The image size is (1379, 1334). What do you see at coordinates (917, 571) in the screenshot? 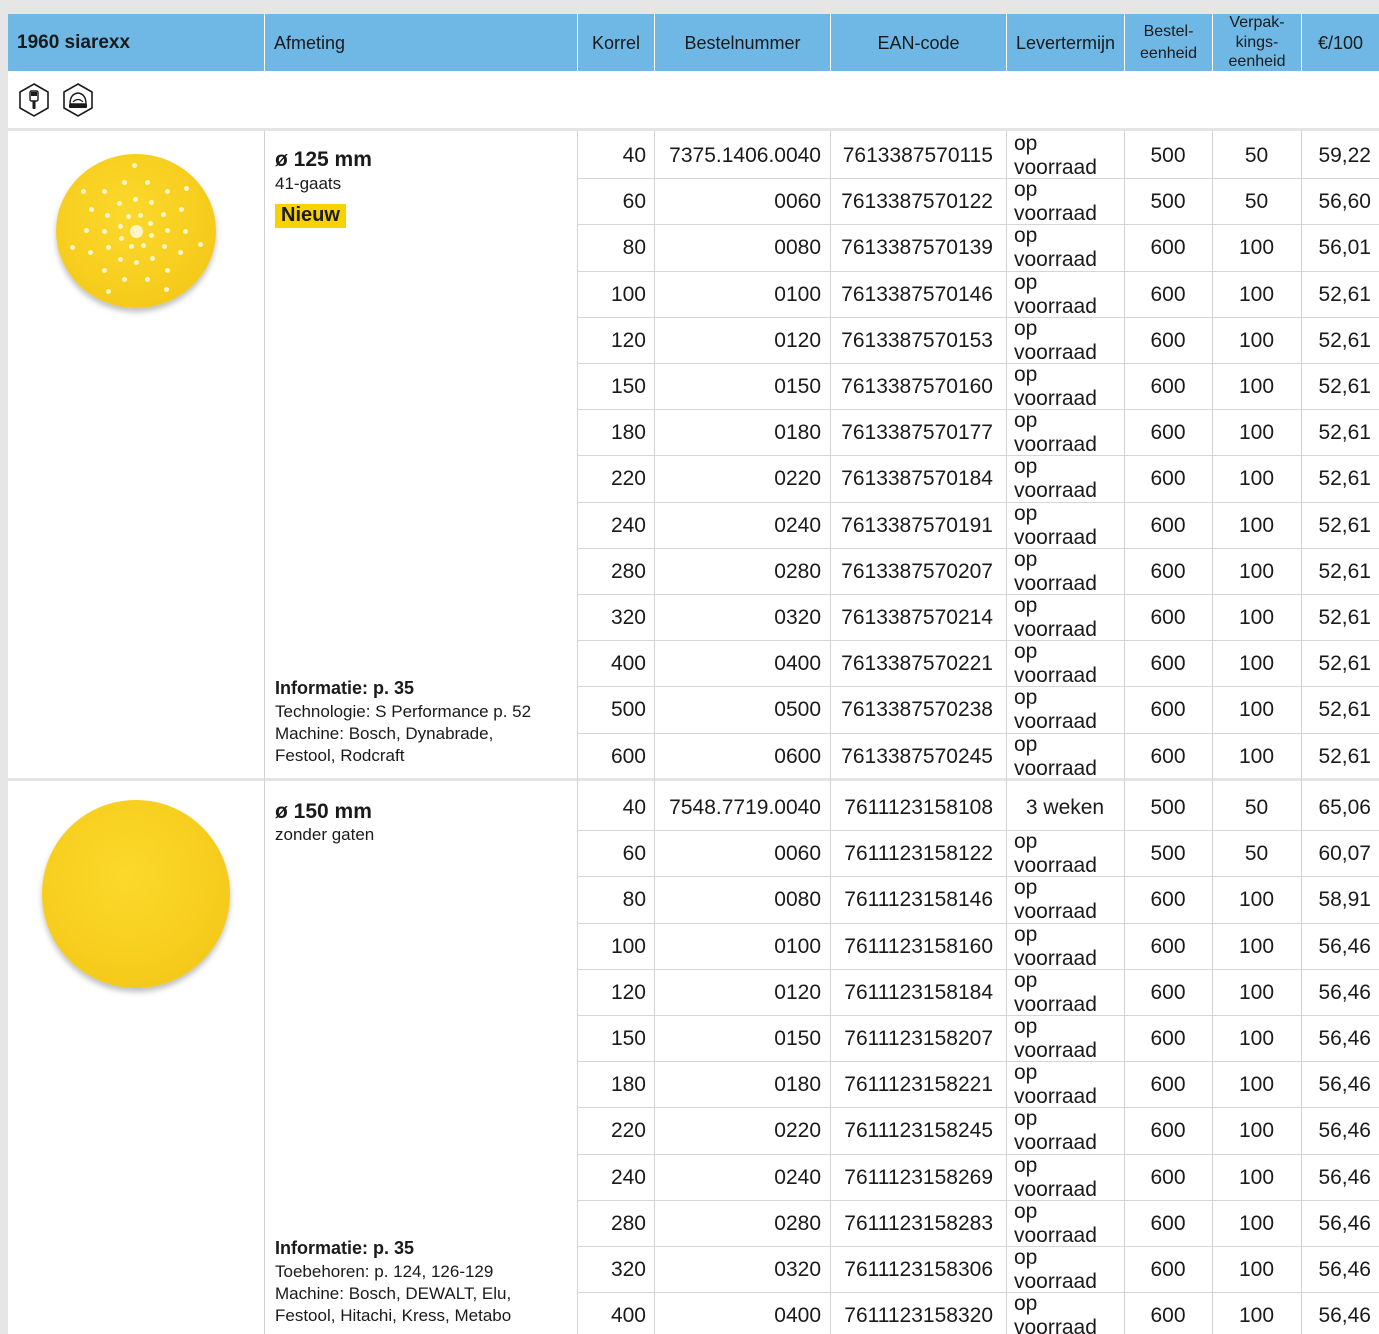
I see `cell-ean: 7613387570207` at bounding box center [917, 571].